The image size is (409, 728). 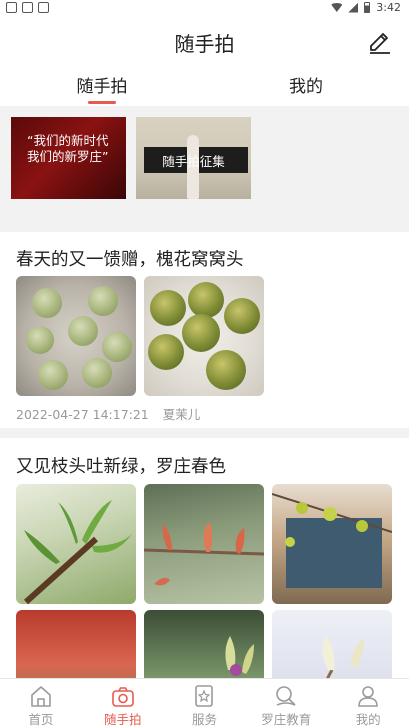 I want to click on nav-label: 首页, so click(x=41, y=719).